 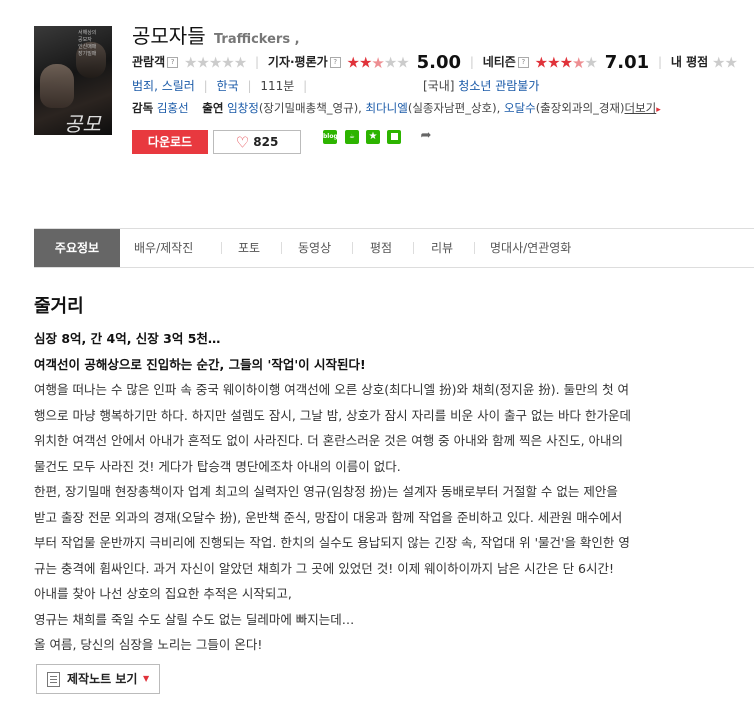 What do you see at coordinates (163, 248) in the screenshot?
I see `tab-cast-crew: 배우/제작진` at bounding box center [163, 248].